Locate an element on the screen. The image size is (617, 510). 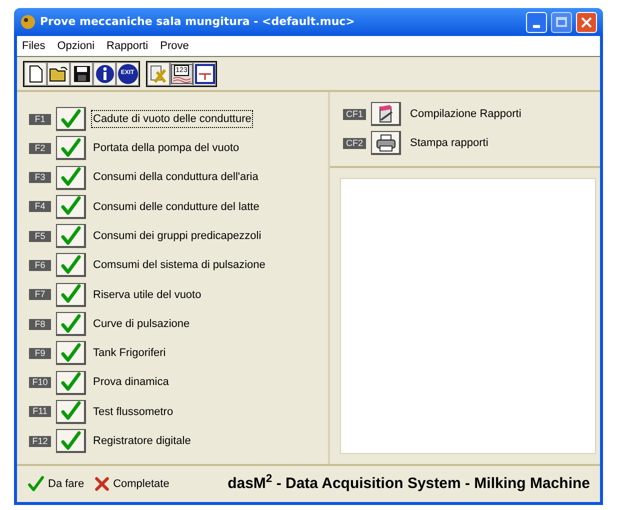
shortcut-key-label: F11 is located at coordinates (40, 412).